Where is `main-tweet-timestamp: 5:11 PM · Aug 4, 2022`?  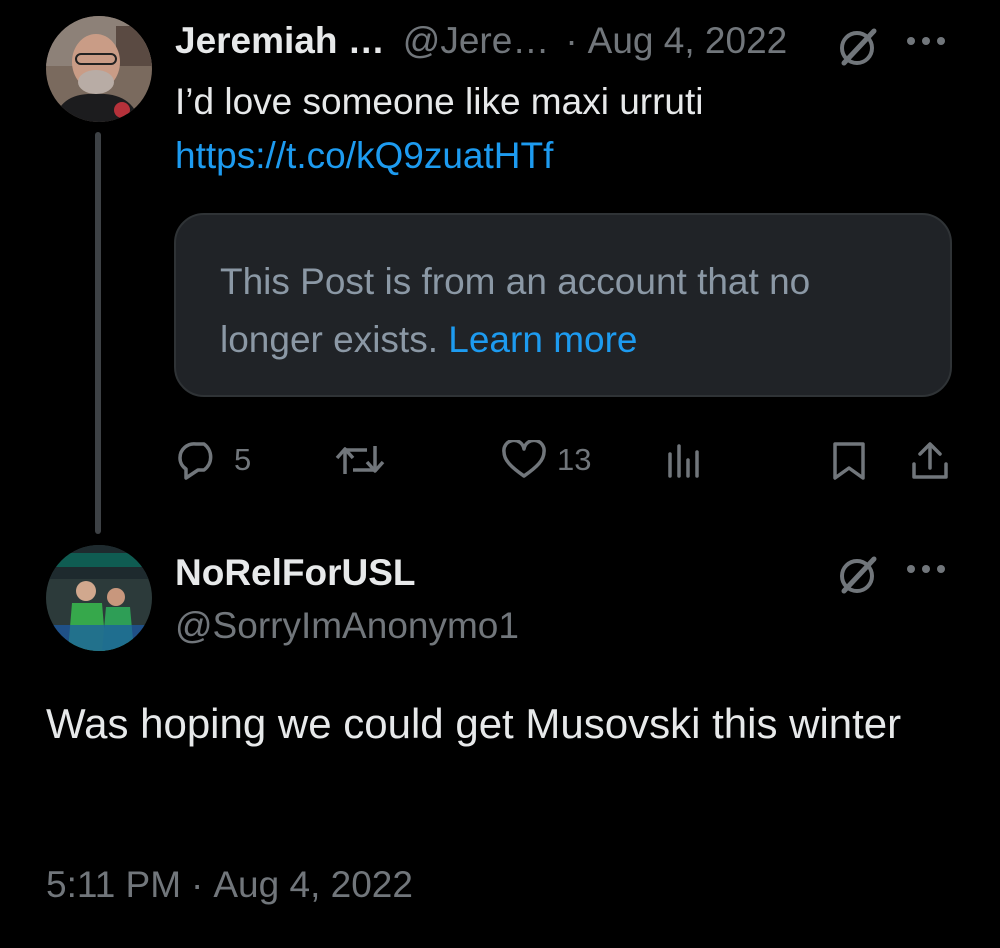 main-tweet-timestamp: 5:11 PM · Aug 4, 2022 is located at coordinates (229, 885).